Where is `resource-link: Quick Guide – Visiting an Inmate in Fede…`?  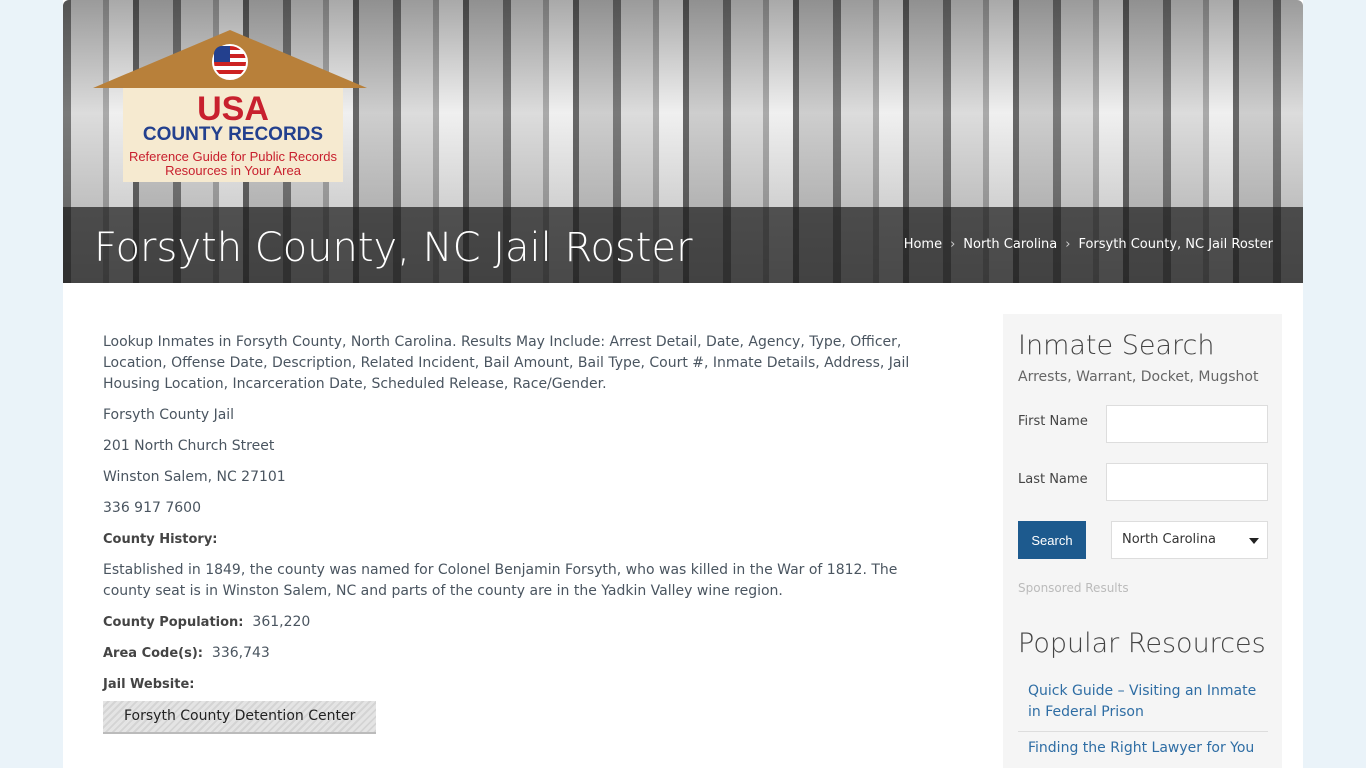
resource-link: Quick Guide – Visiting an Inmate in Fede… is located at coordinates (1143, 706).